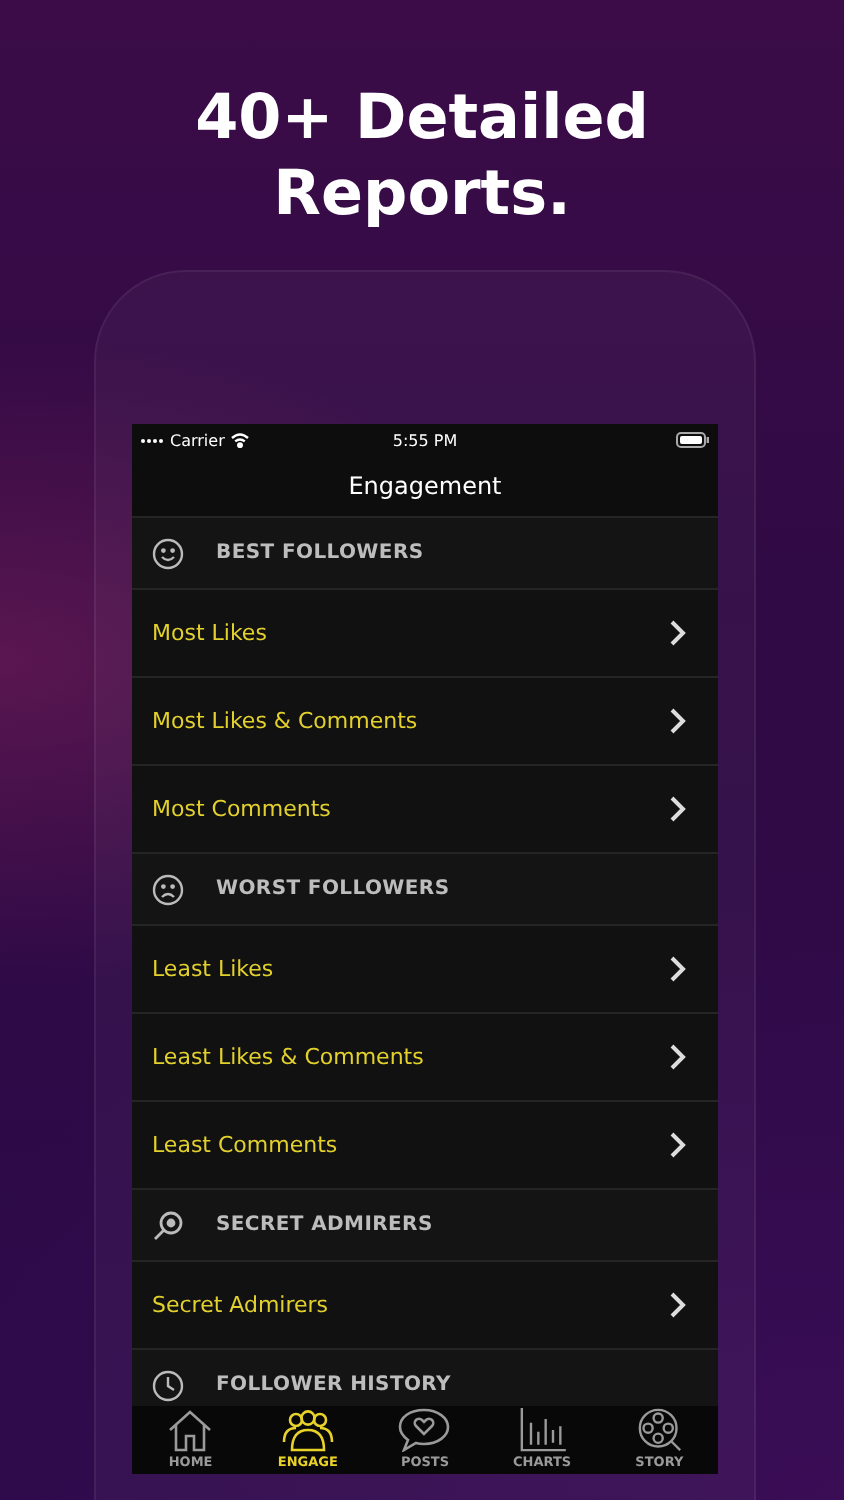 The height and width of the screenshot is (1500, 844). What do you see at coordinates (324, 1225) in the screenshot?
I see `section-title: SECRET ADMIRERS` at bounding box center [324, 1225].